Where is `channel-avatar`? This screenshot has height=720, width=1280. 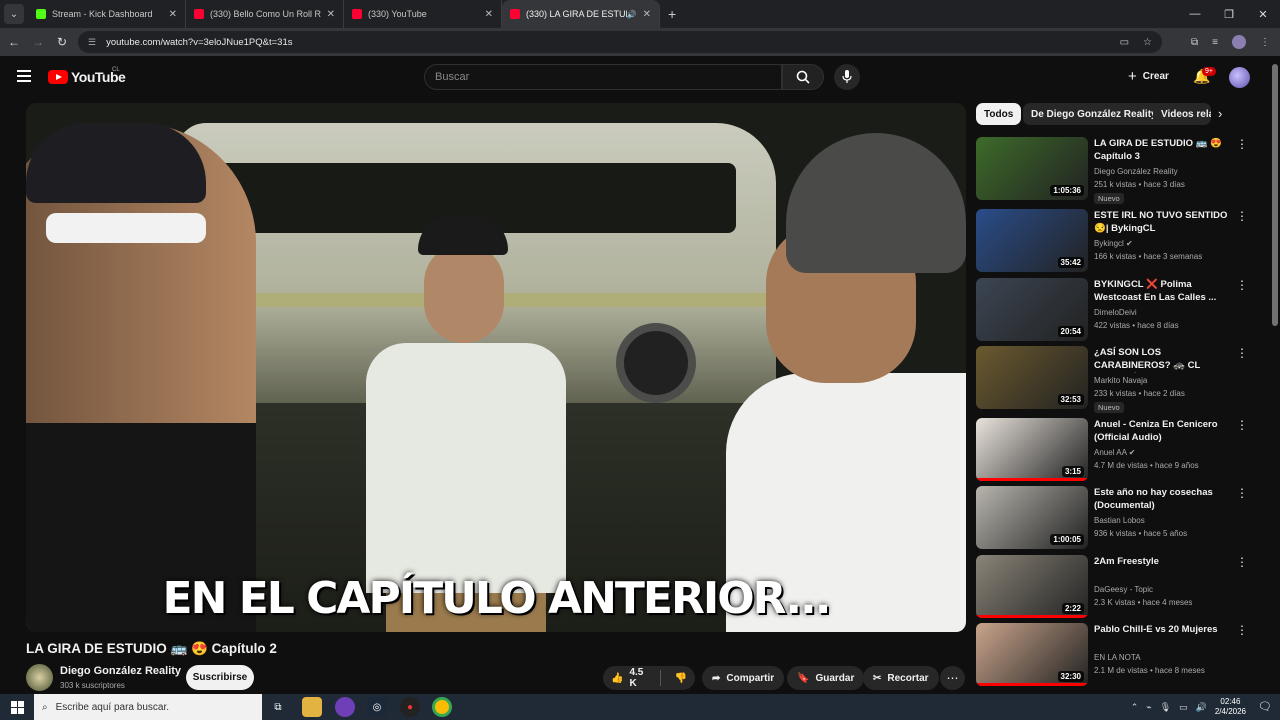
channel-avatar is located at coordinates (39, 677).